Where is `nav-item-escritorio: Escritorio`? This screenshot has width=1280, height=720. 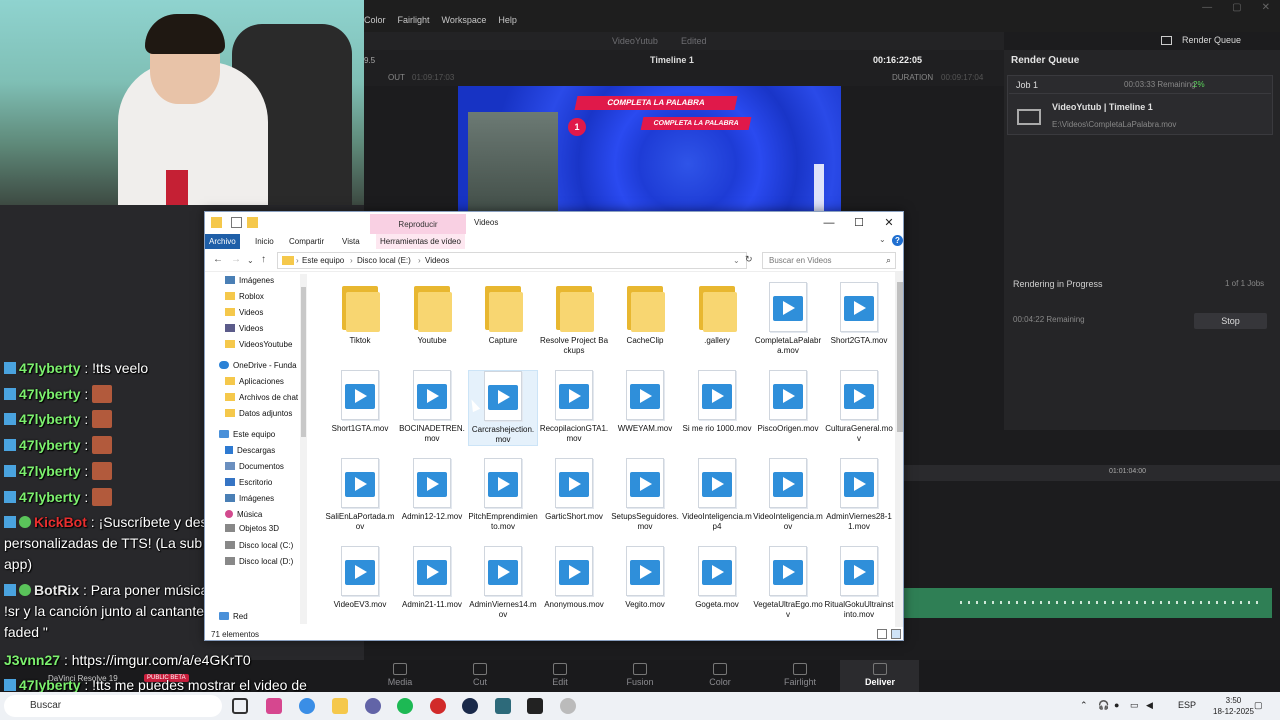
nav-item-escritorio: Escritorio is located at coordinates (248, 483).